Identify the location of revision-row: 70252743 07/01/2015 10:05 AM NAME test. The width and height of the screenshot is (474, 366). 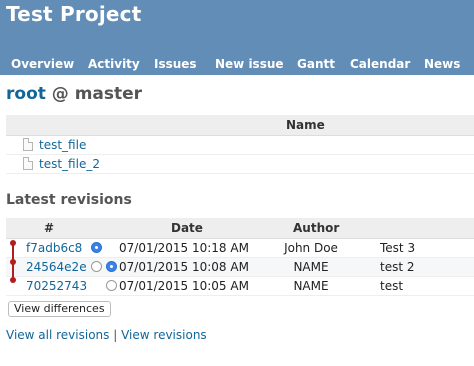
(240, 286).